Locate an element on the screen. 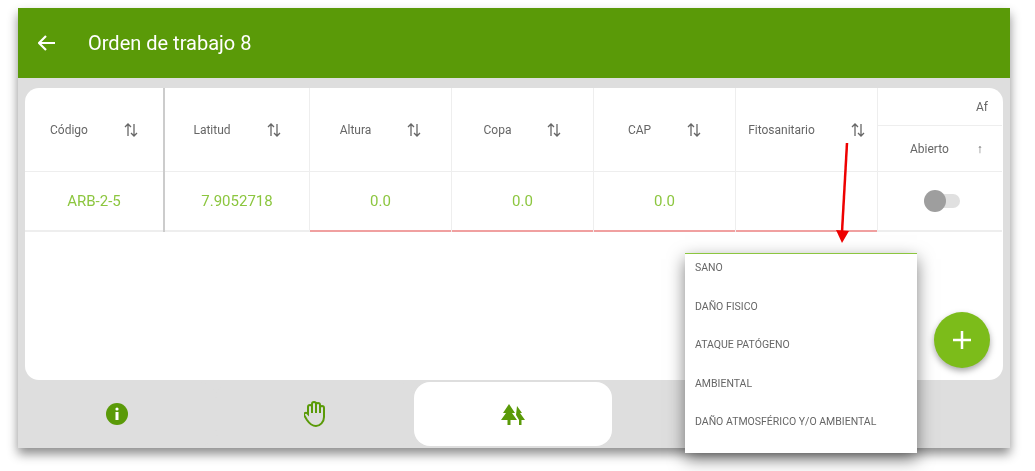  dropdown-option: DAÑO ATMOSFÉRICO Y/O AMBIENTAL is located at coordinates (801, 433).